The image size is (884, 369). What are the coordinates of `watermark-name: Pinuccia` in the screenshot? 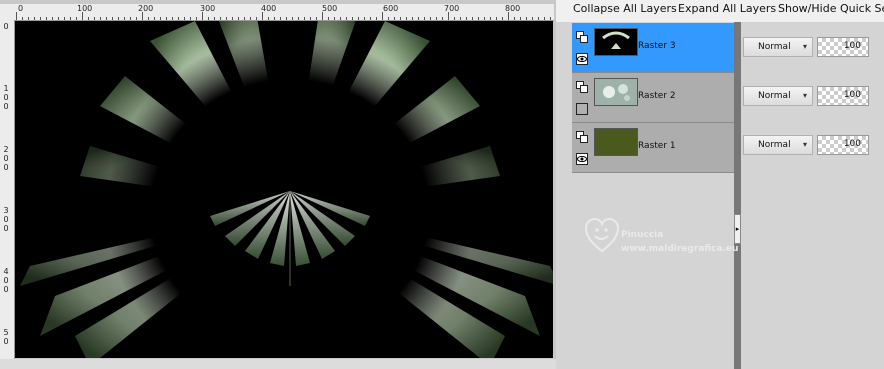 It's located at (642, 235).